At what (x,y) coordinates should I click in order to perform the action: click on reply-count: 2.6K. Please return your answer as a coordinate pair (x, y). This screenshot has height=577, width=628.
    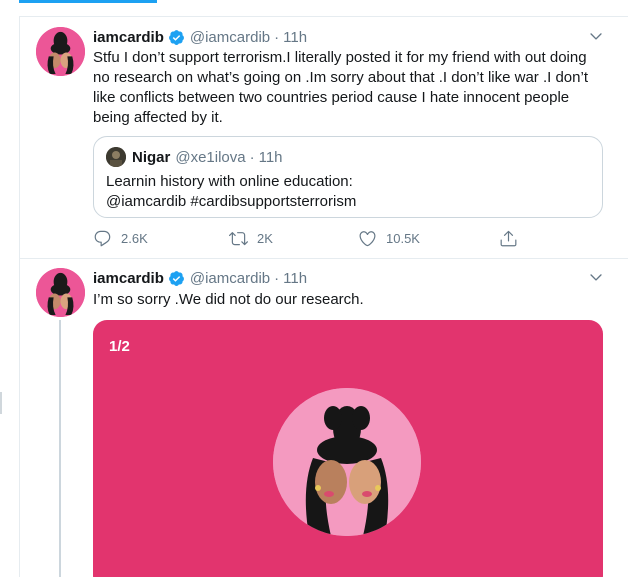
    Looking at the image, I should click on (134, 238).